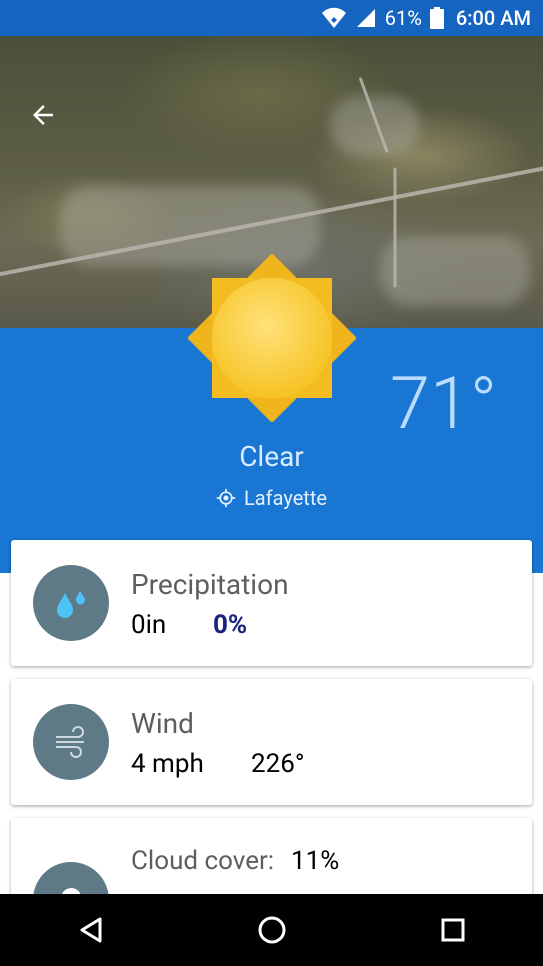 This screenshot has height=966, width=543. I want to click on wind-direction: 226°, so click(278, 764).